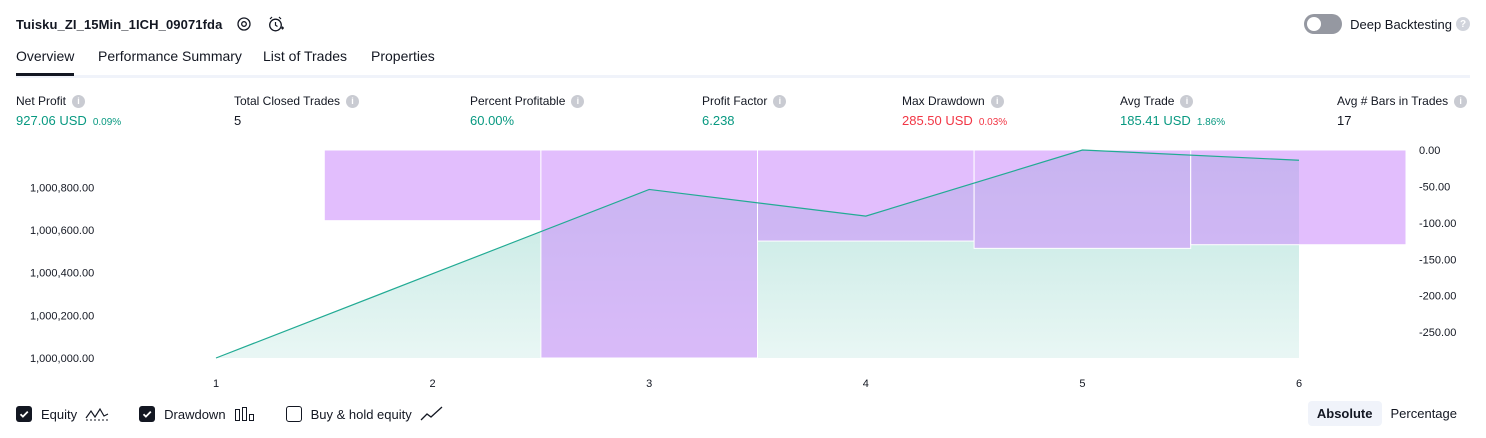 This screenshot has height=438, width=1486. What do you see at coordinates (361, 414) in the screenshot?
I see `checkbox-label: Buy & hold equity` at bounding box center [361, 414].